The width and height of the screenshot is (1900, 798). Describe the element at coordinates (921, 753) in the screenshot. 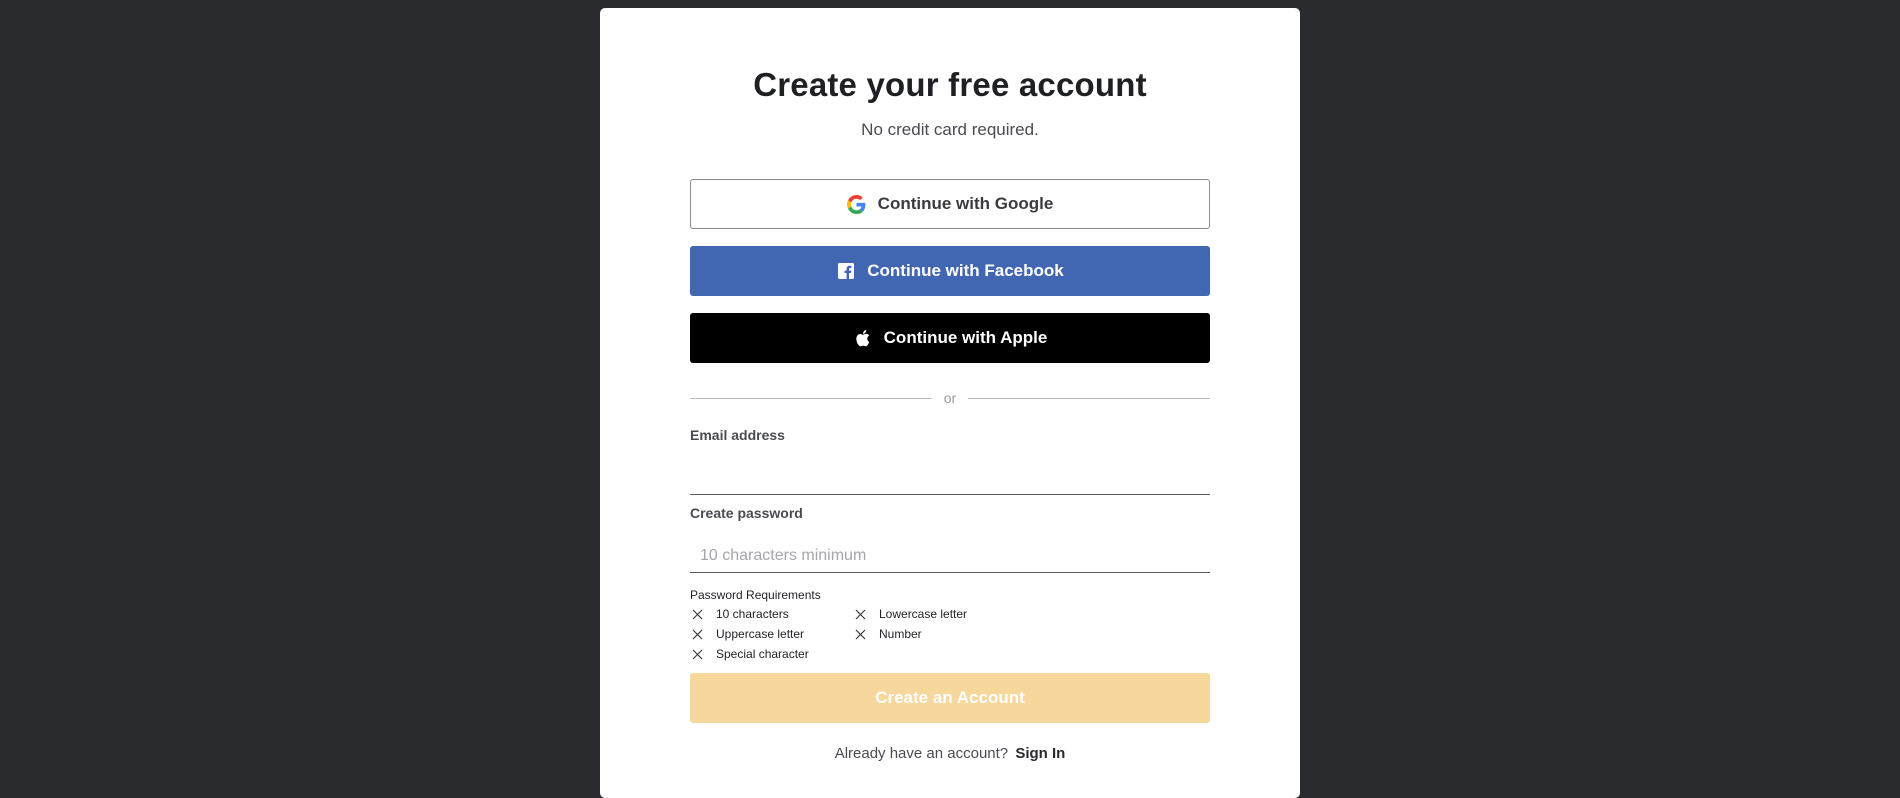

I see `signin-prompt-text: Already have an account?` at that location.